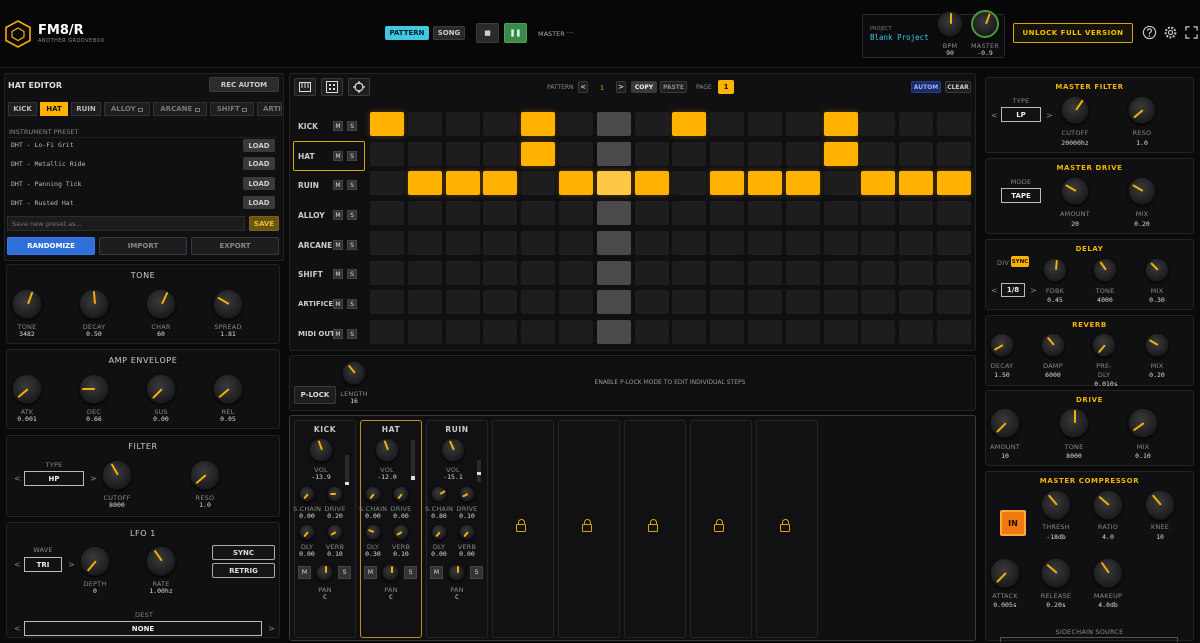 Image resolution: width=1200 pixels, height=643 pixels. Describe the element at coordinates (259, 145) in the screenshot. I see `preset-load-button: LOAD` at that location.